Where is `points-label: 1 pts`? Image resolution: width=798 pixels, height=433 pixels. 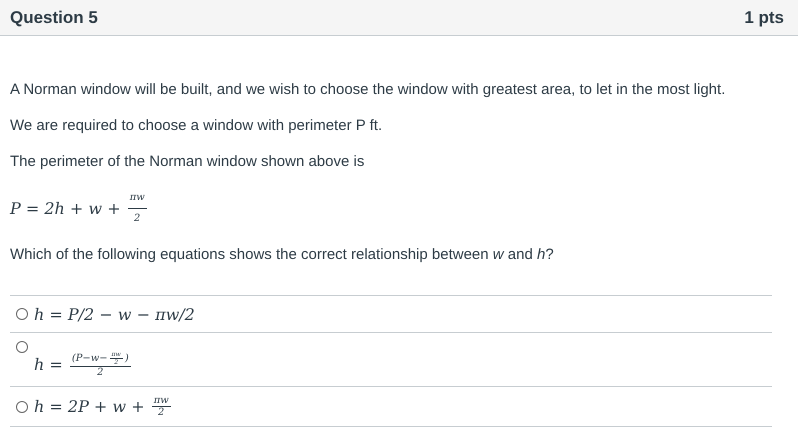 points-label: 1 pts is located at coordinates (764, 18).